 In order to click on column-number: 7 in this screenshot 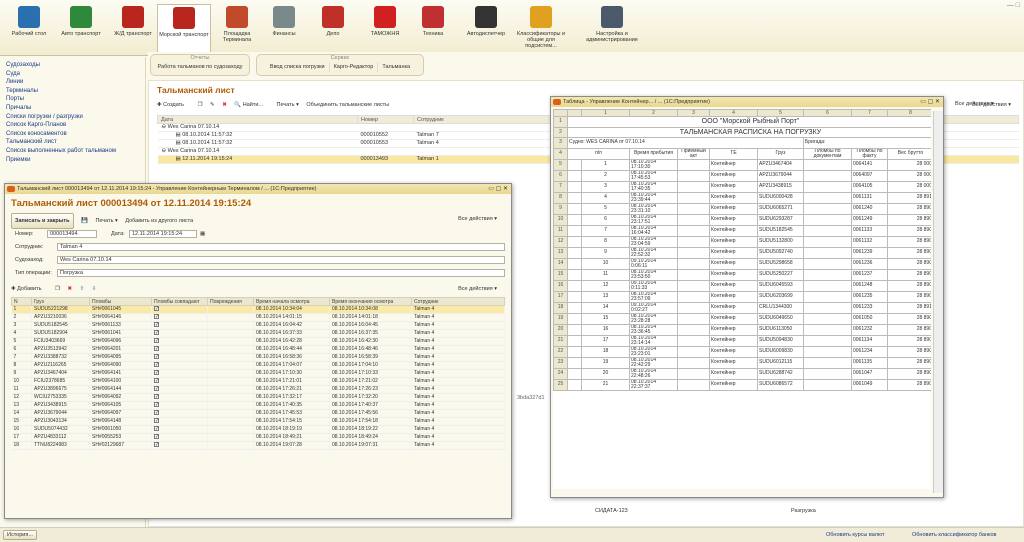, I will do `click(869, 113)`.